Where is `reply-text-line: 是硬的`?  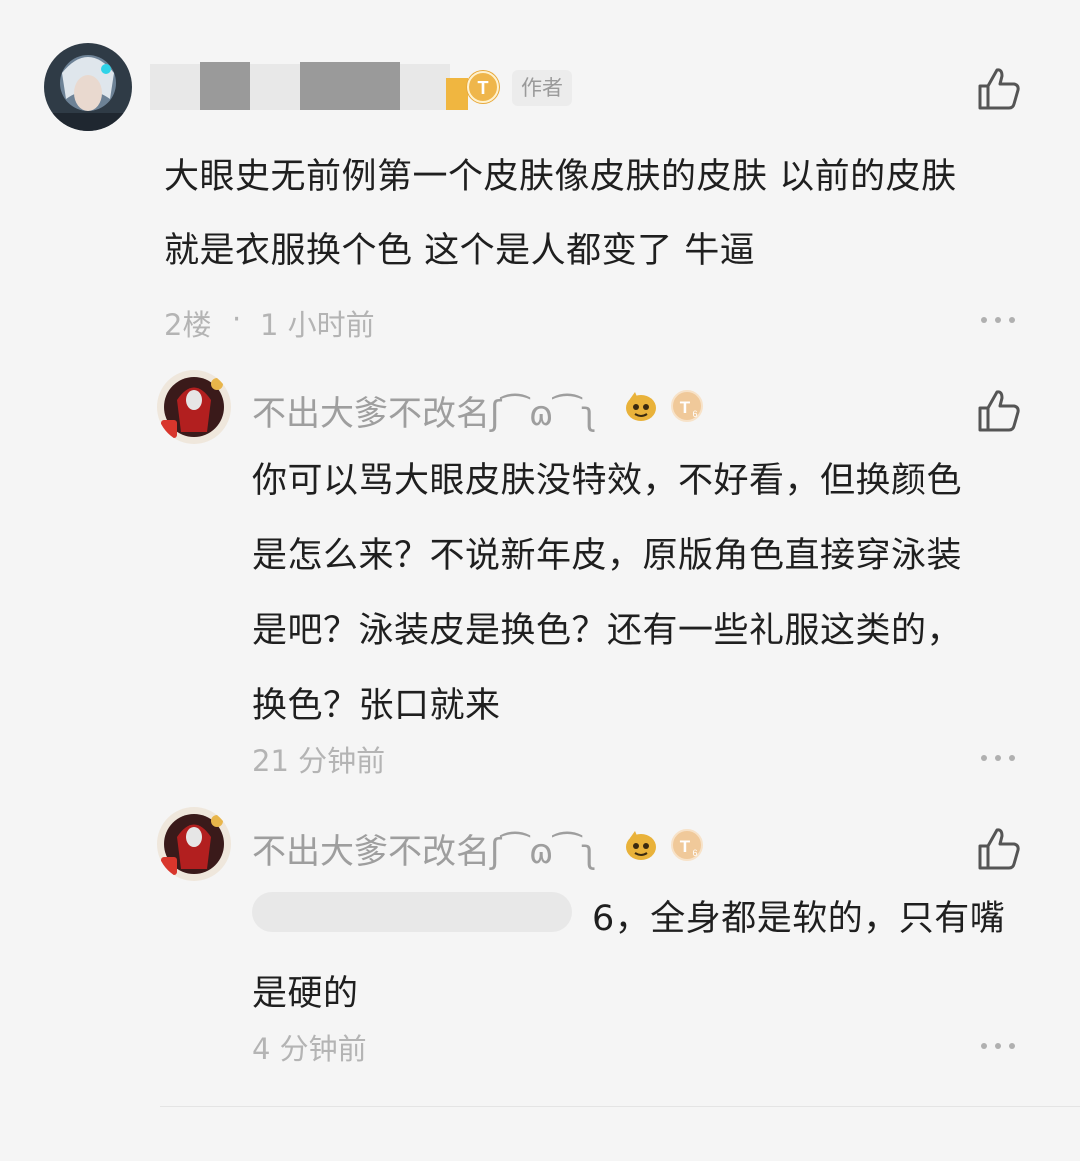
reply-text-line: 是硬的 is located at coordinates (305, 994).